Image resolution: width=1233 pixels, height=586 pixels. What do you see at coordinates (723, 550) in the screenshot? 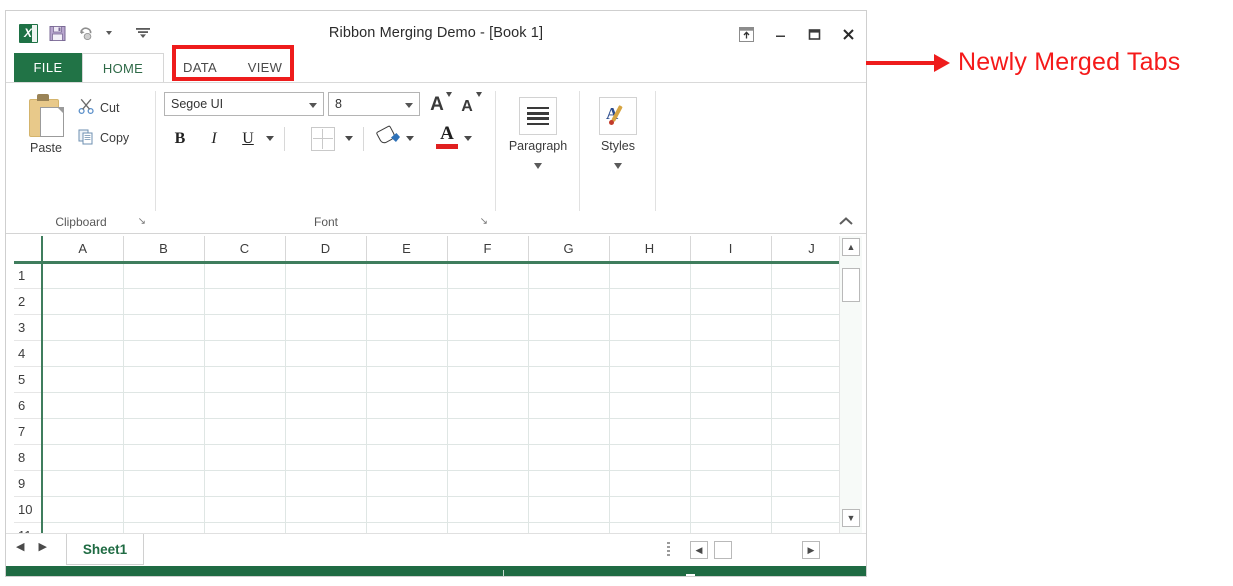
I see `horizontal-scrollbar-thumb` at bounding box center [723, 550].